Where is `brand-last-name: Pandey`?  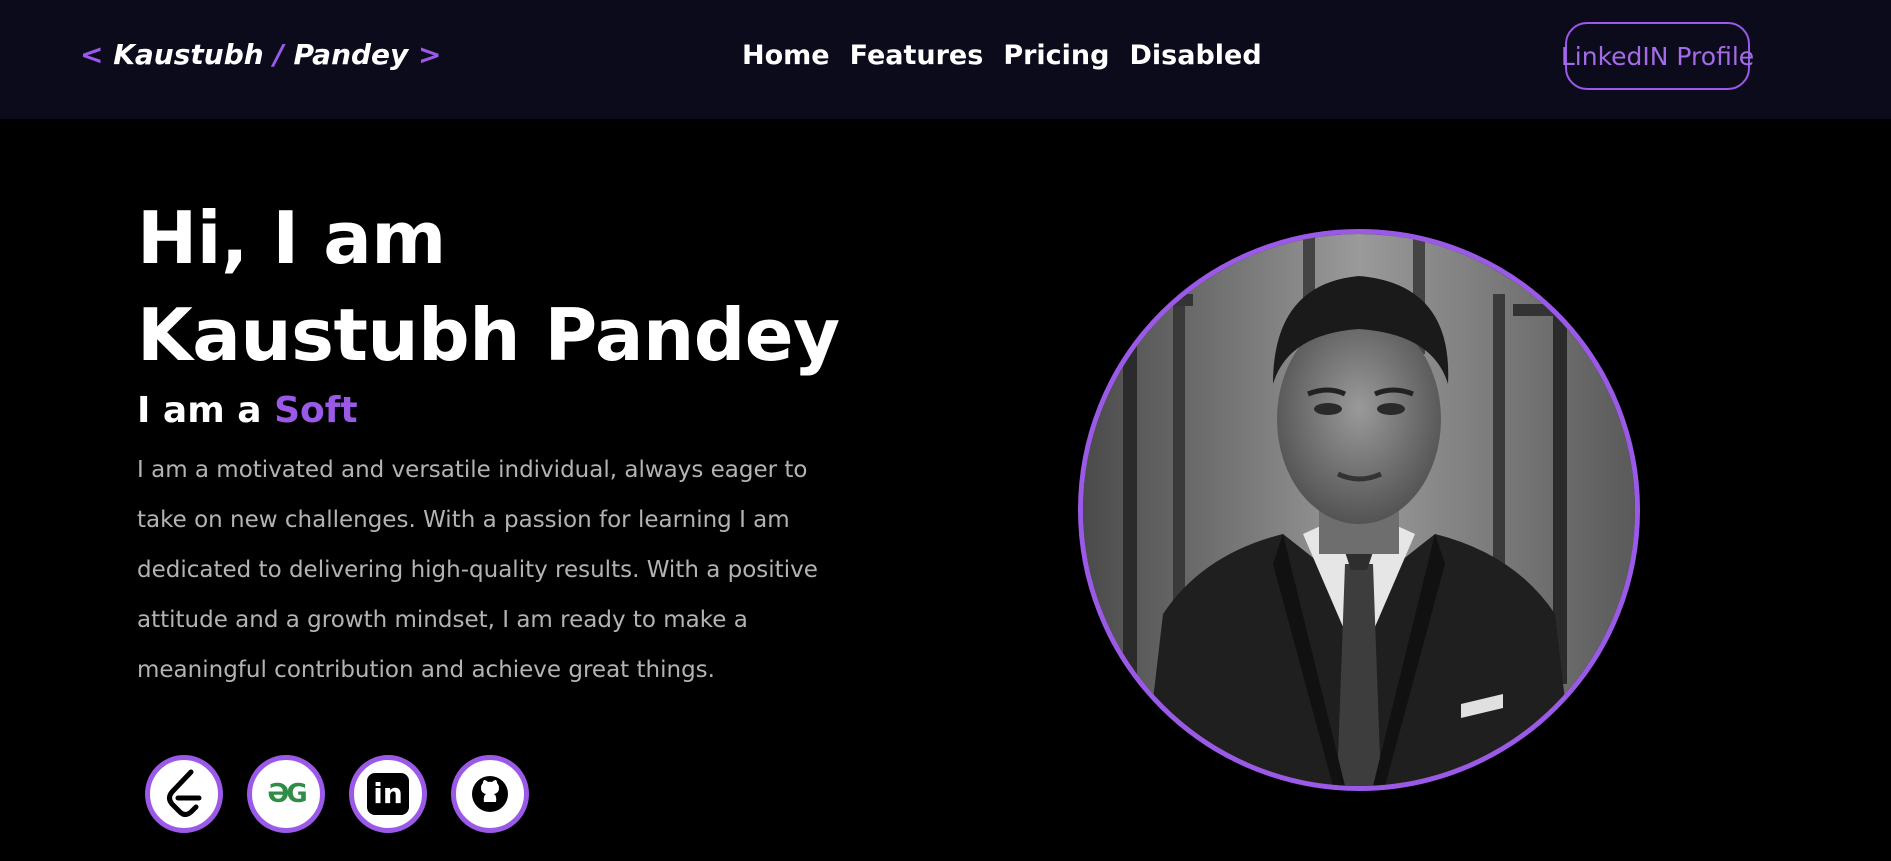
brand-last-name: Pandey is located at coordinates (351, 54).